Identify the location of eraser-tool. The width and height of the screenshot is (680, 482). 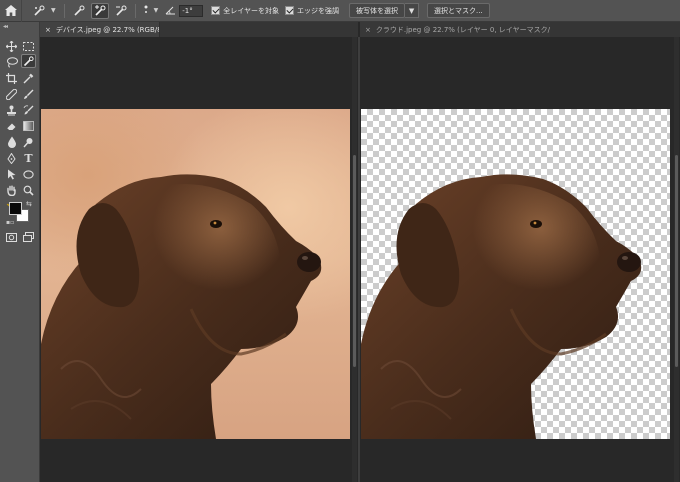
(11, 126).